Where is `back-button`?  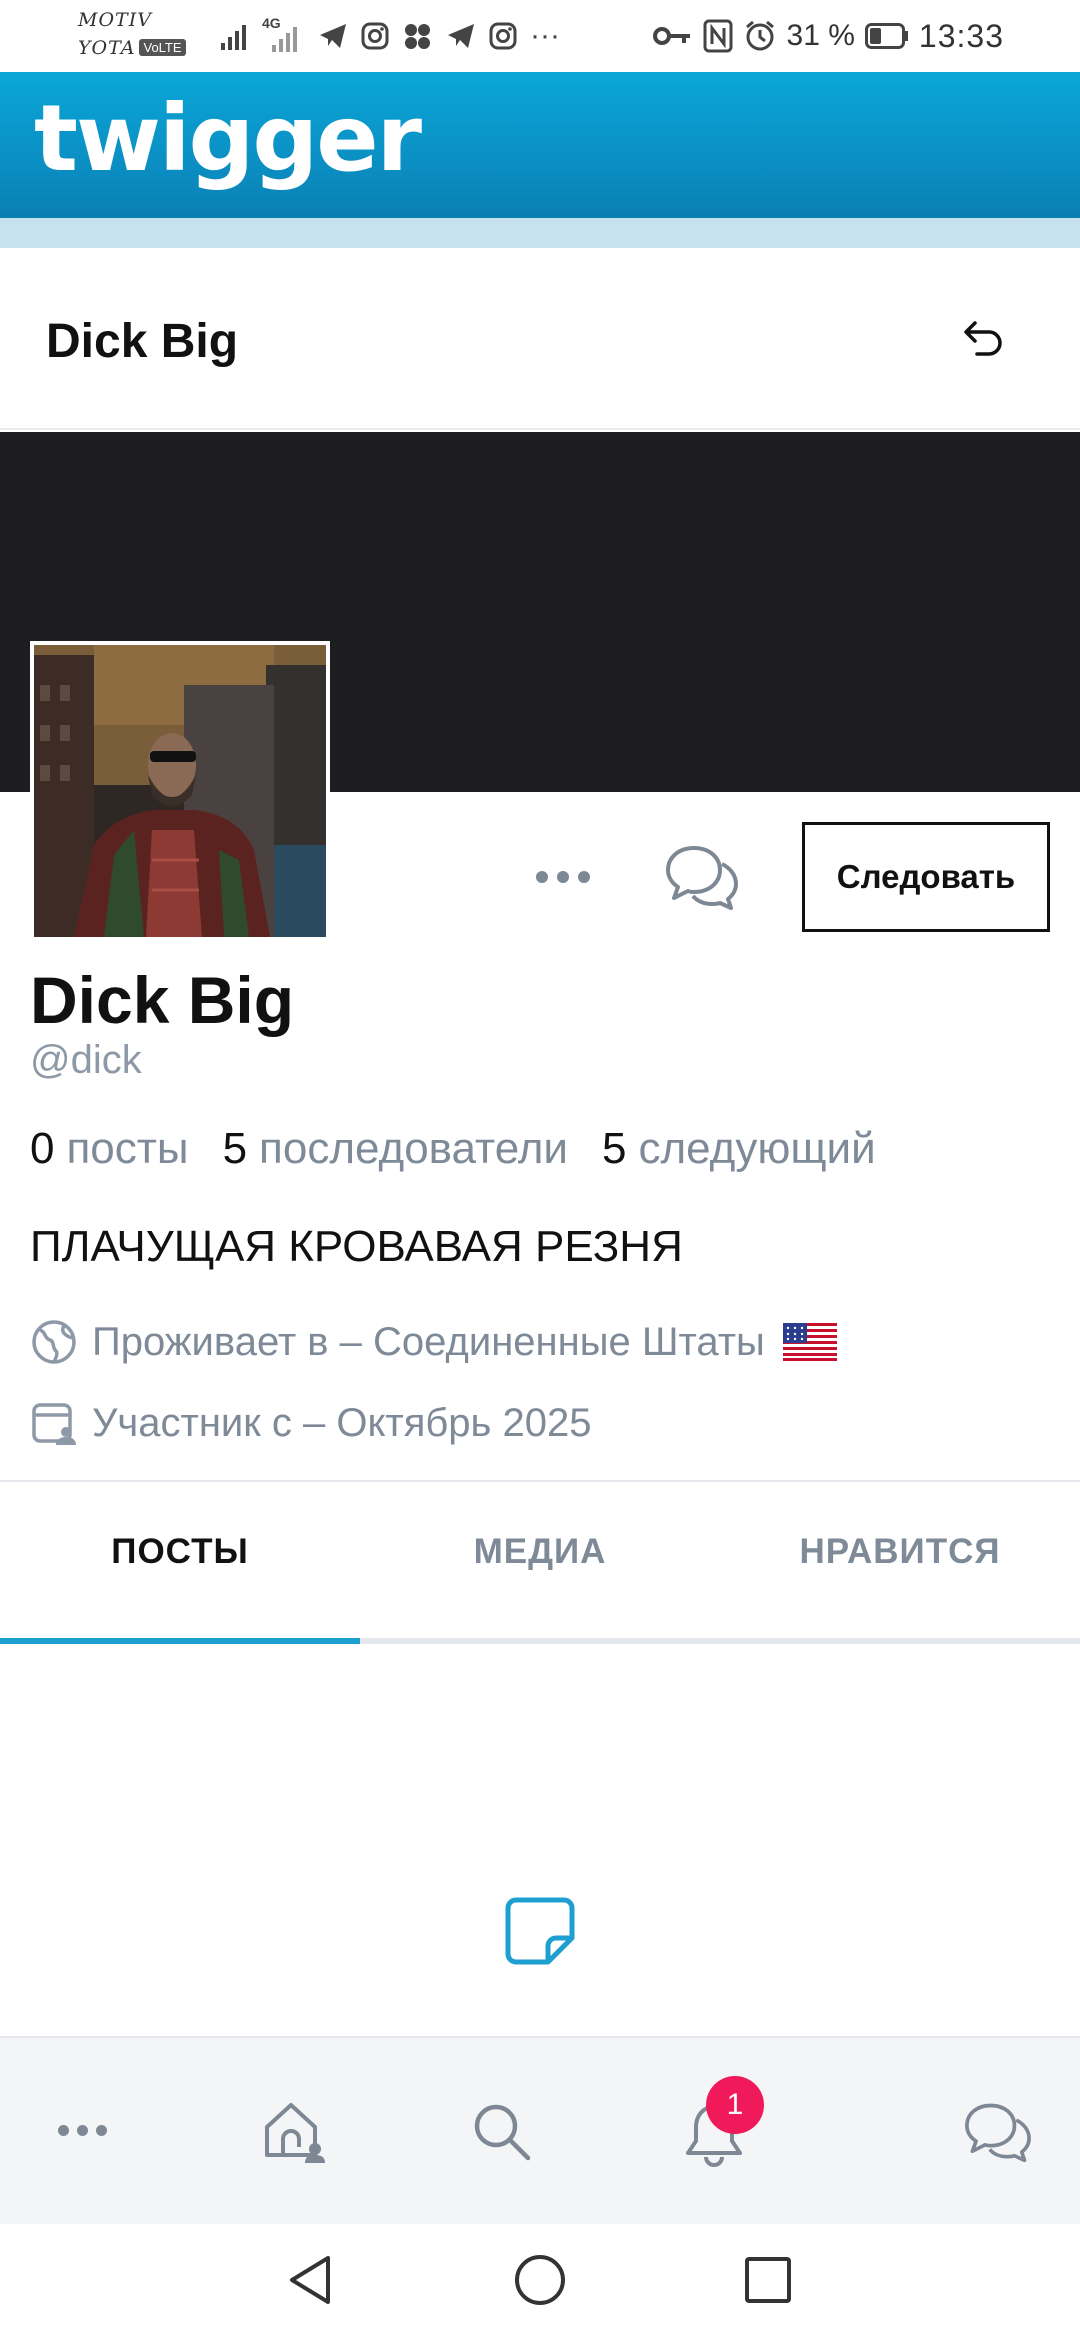
back-button is located at coordinates (984, 338).